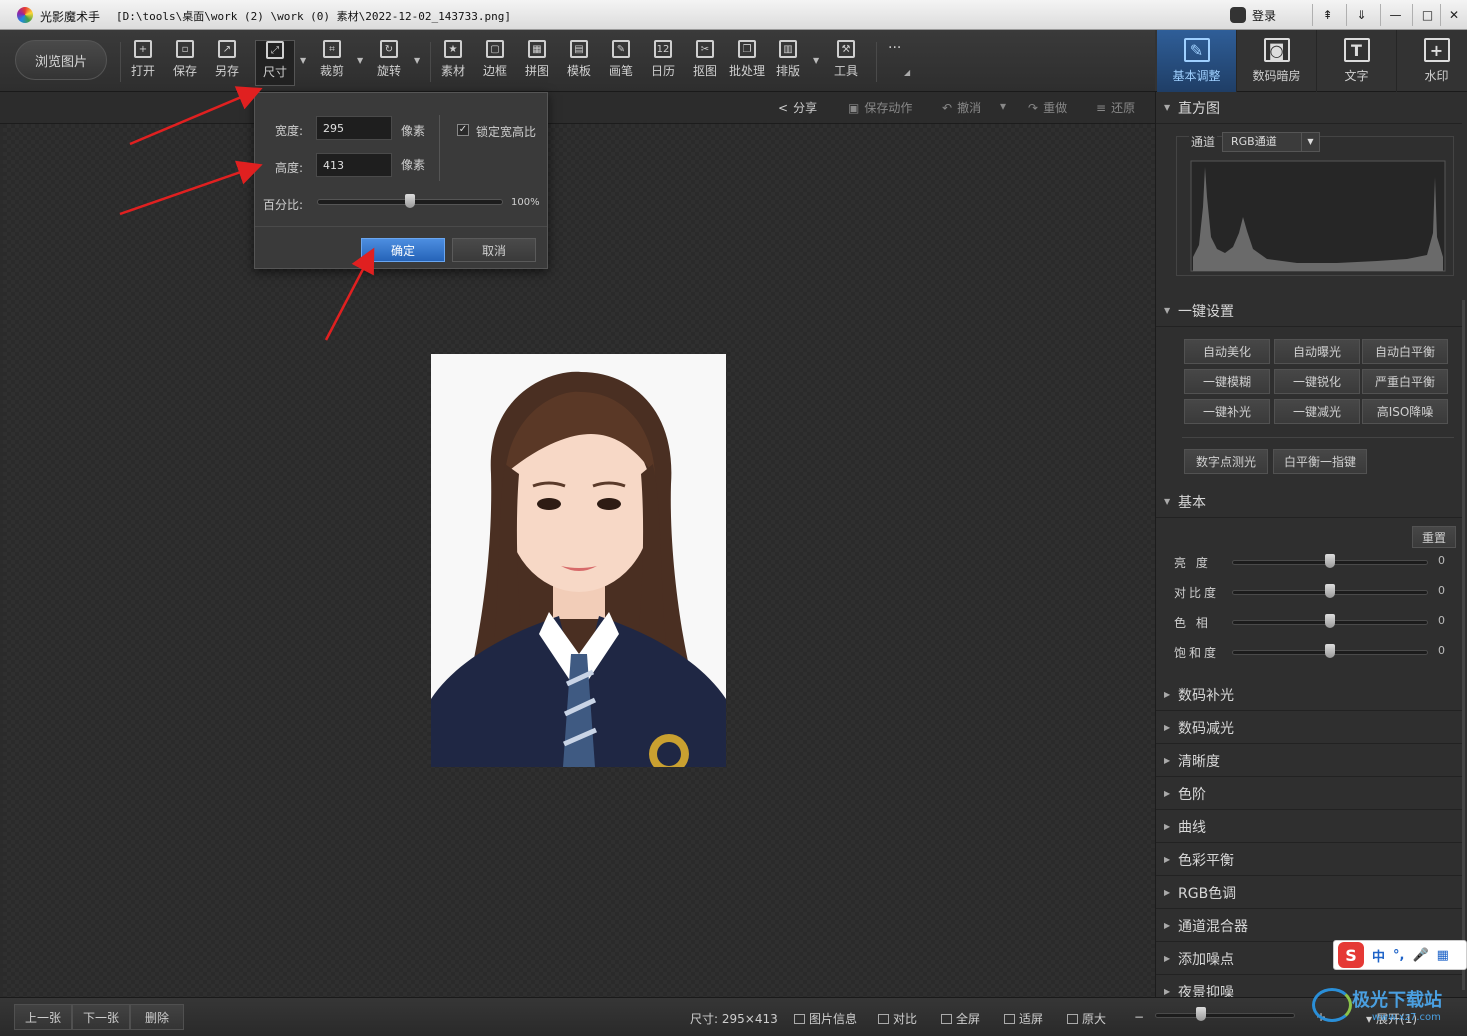 The image size is (1467, 1036). Describe the element at coordinates (1427, 15) in the screenshot. I see `maximize-button: □` at that location.